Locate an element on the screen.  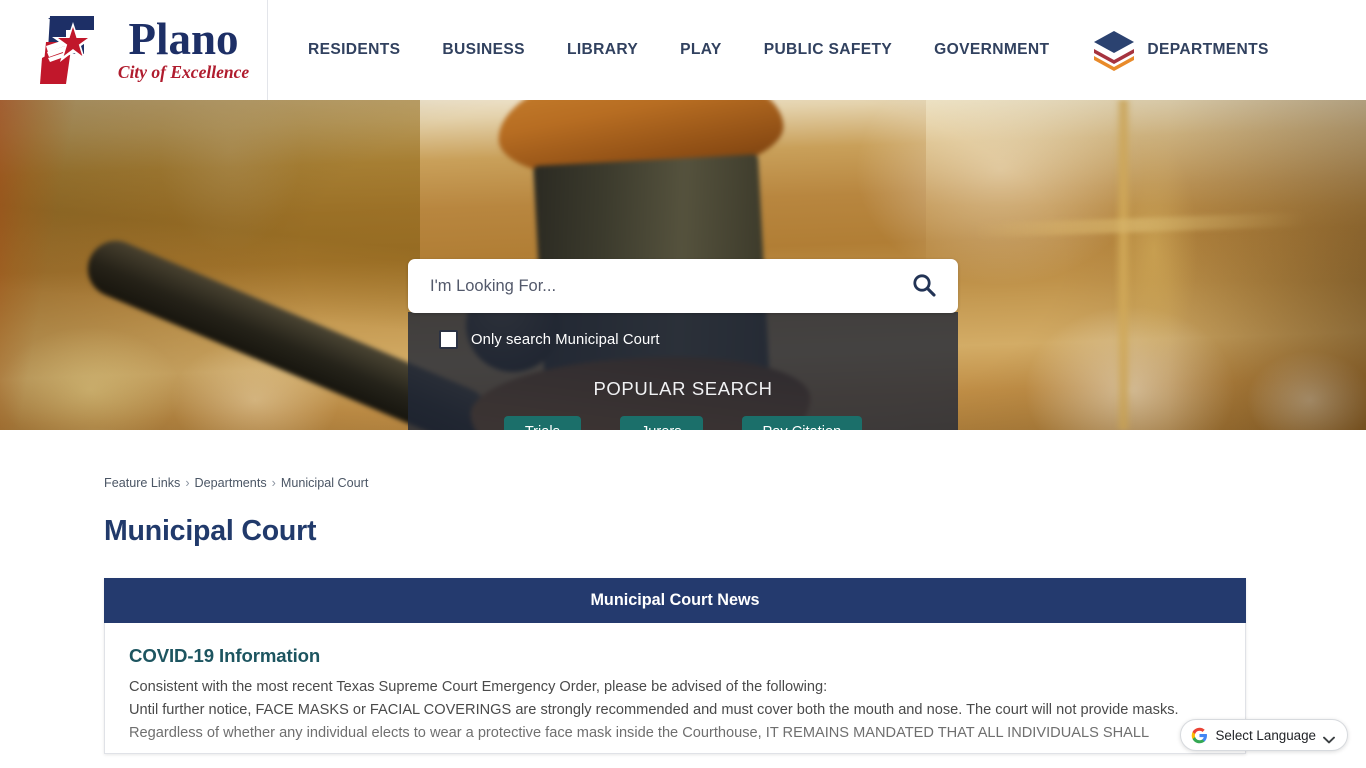
breadcrumb-item-departments: Departments is located at coordinates (231, 483).